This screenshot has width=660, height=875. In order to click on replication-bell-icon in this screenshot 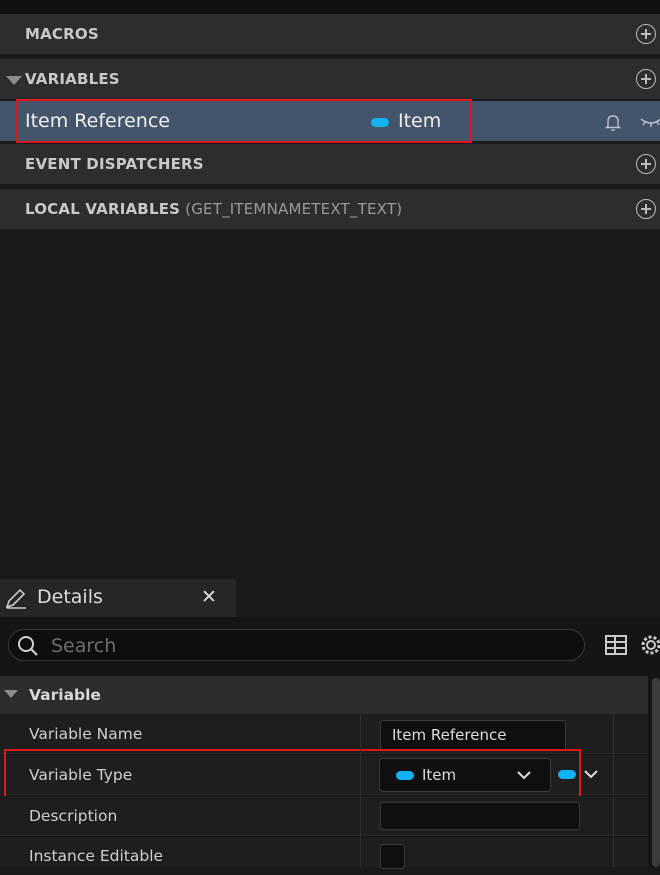, I will do `click(613, 122)`.